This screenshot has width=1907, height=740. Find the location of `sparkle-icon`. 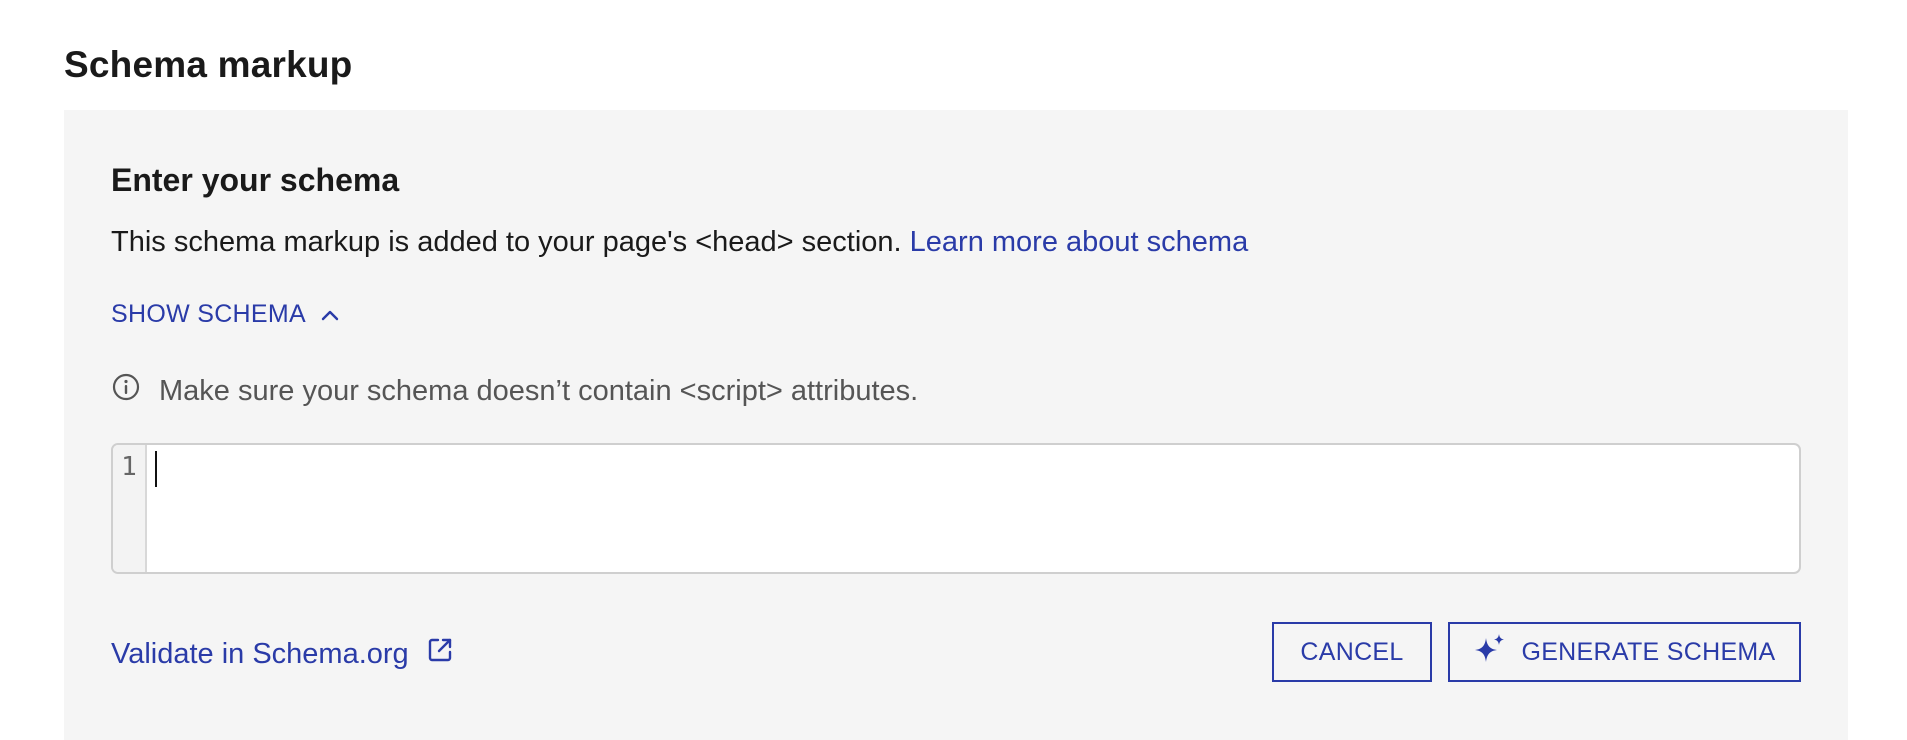

sparkle-icon is located at coordinates (1490, 652).